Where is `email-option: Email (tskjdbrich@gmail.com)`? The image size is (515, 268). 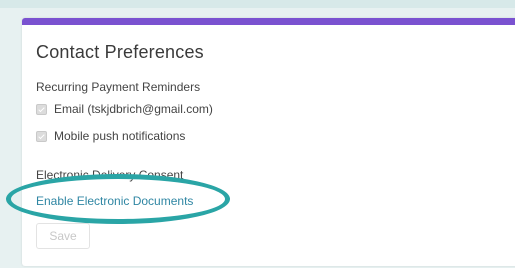 email-option: Email (tskjdbrich@gmail.com) is located at coordinates (124, 109).